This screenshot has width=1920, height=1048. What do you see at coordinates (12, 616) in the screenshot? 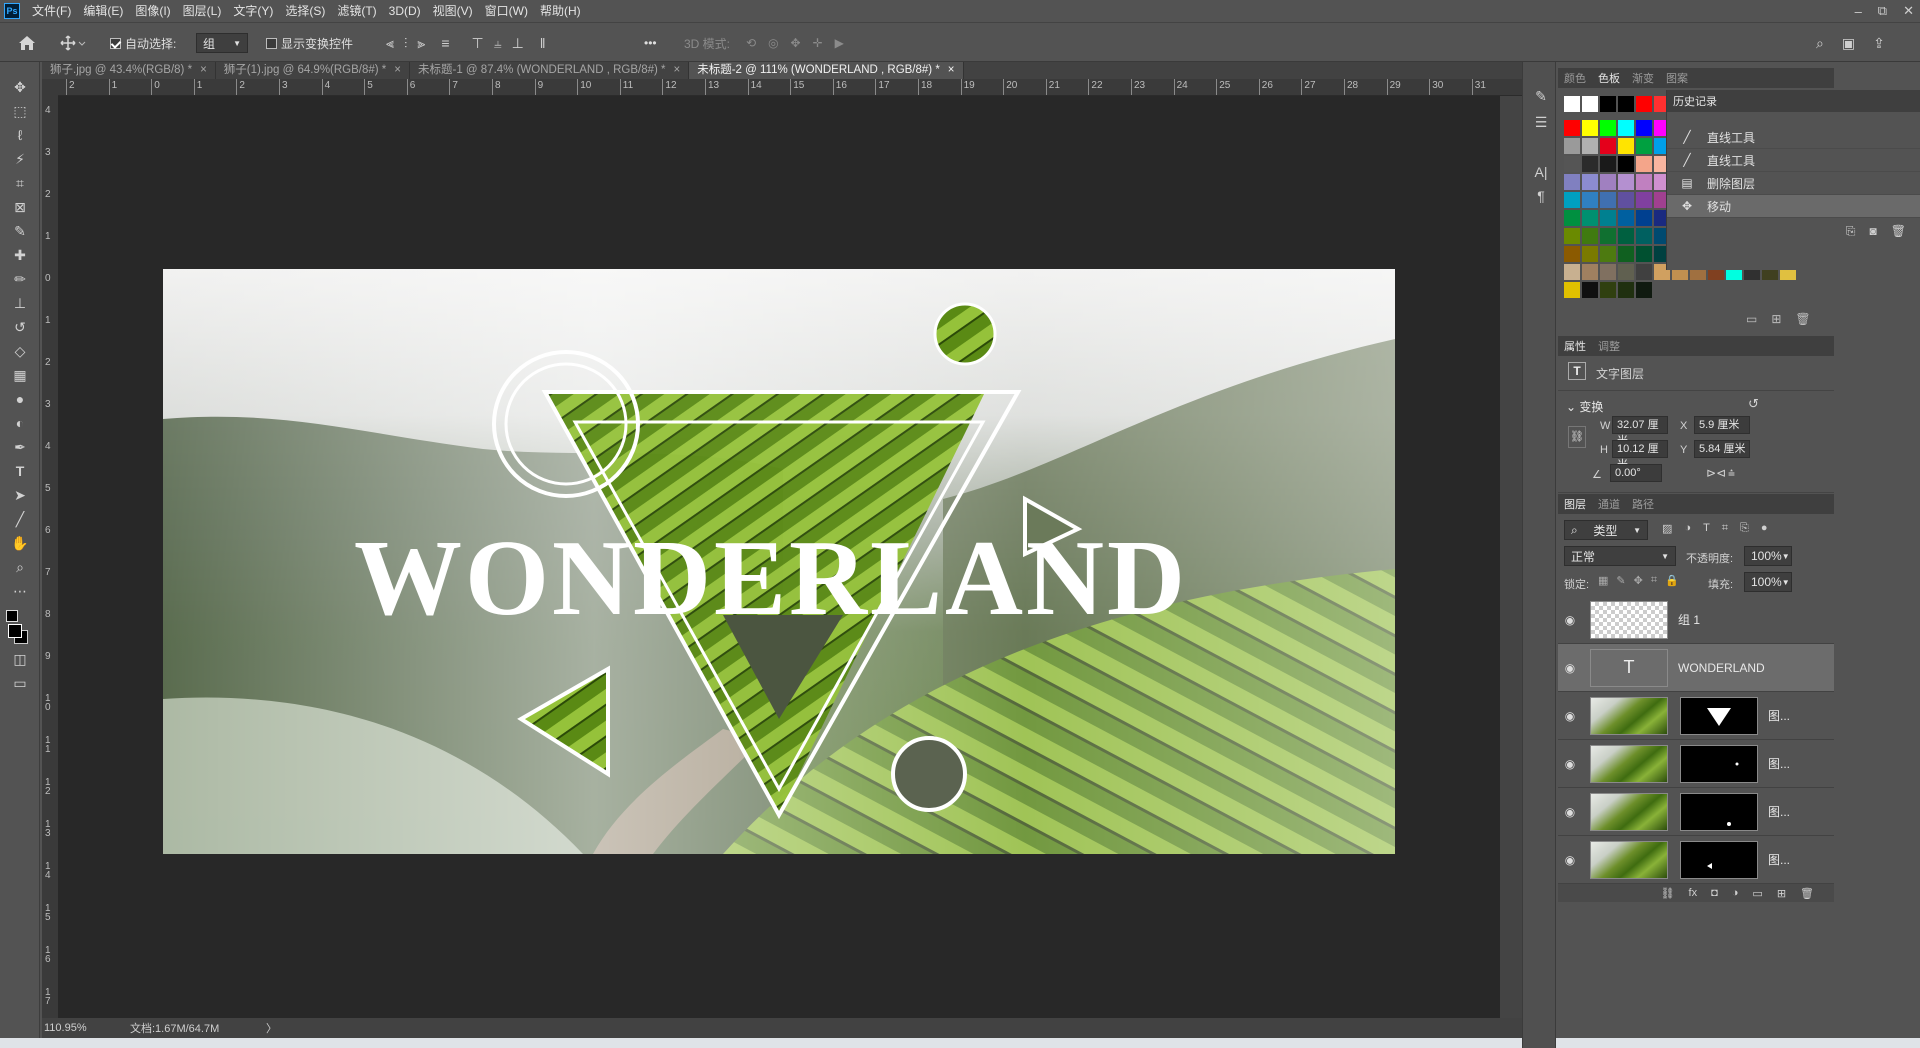
I see `swap-colors-icon` at bounding box center [12, 616].